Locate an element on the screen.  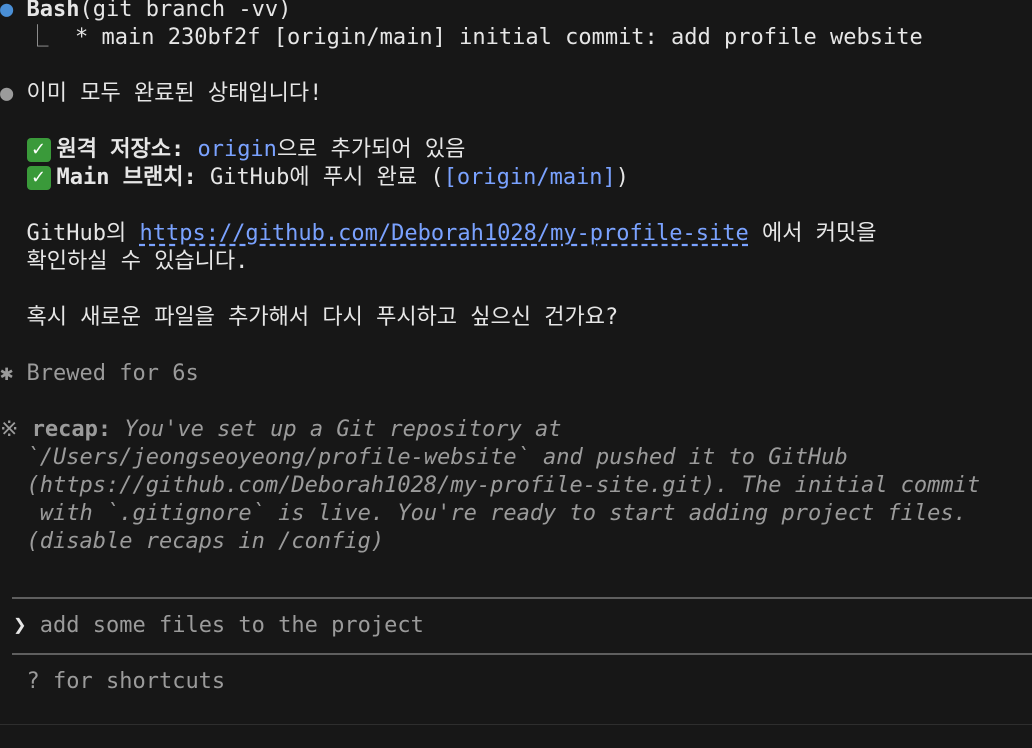
assistant-headline: 이미 모두 완료된 상태입니다! is located at coordinates (174, 93).